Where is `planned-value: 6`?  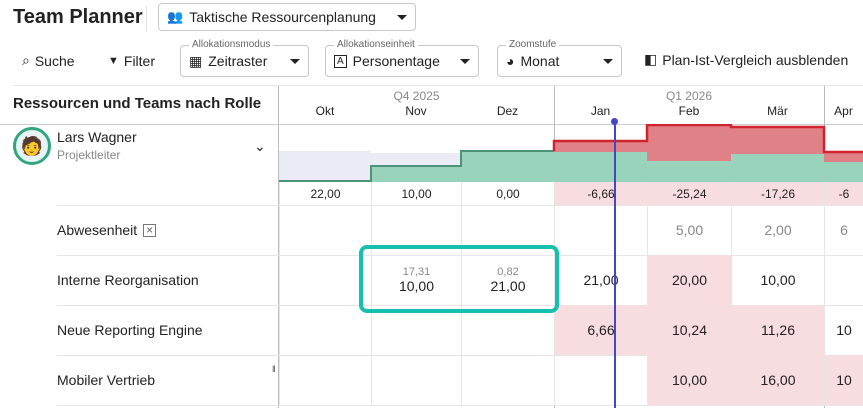 planned-value: 6 is located at coordinates (844, 230).